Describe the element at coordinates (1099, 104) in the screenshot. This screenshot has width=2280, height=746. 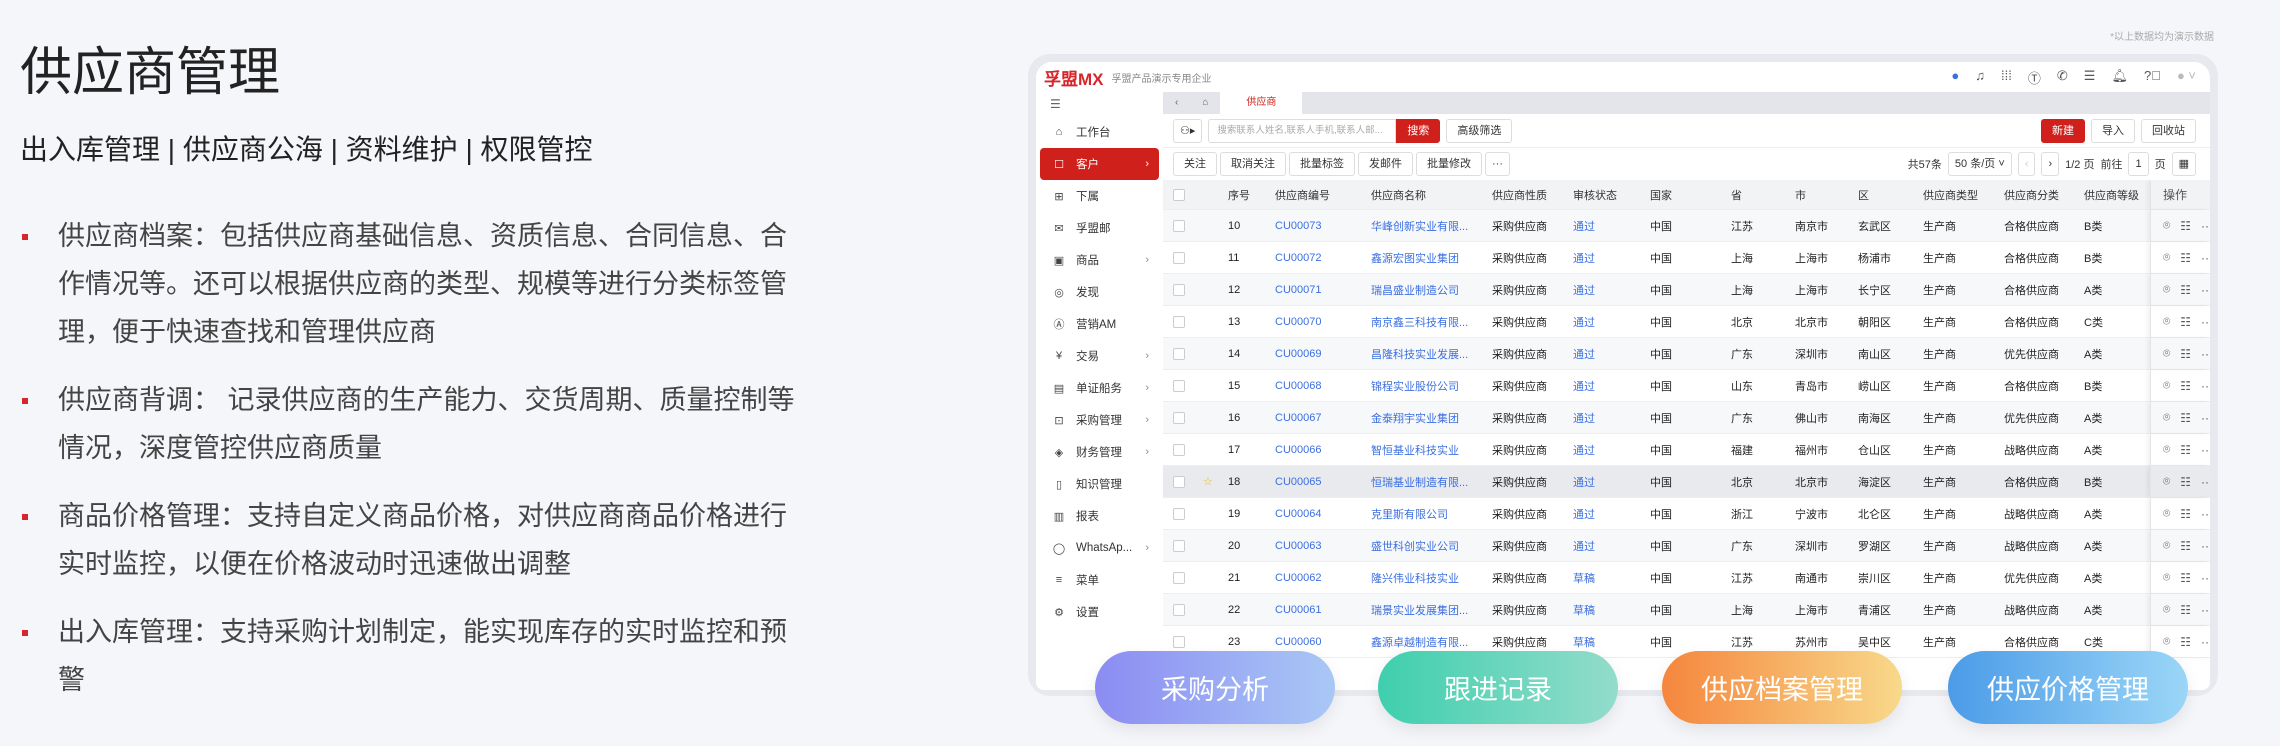
I see `collapse-menu-icon: ☰` at that location.